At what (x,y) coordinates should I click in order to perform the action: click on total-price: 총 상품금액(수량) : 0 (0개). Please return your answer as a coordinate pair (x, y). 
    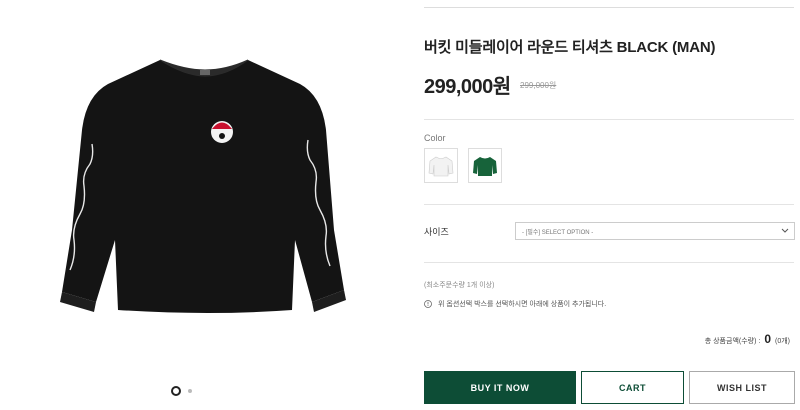
    Looking at the image, I should click on (747, 339).